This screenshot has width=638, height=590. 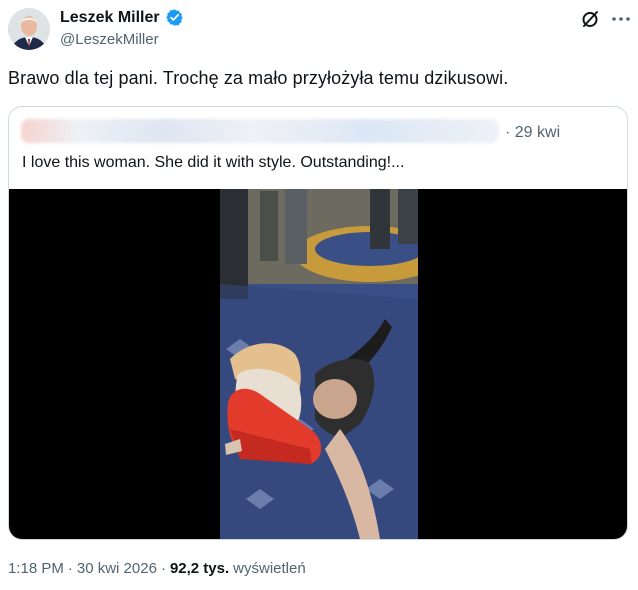 I want to click on avatar, so click(x=29, y=29).